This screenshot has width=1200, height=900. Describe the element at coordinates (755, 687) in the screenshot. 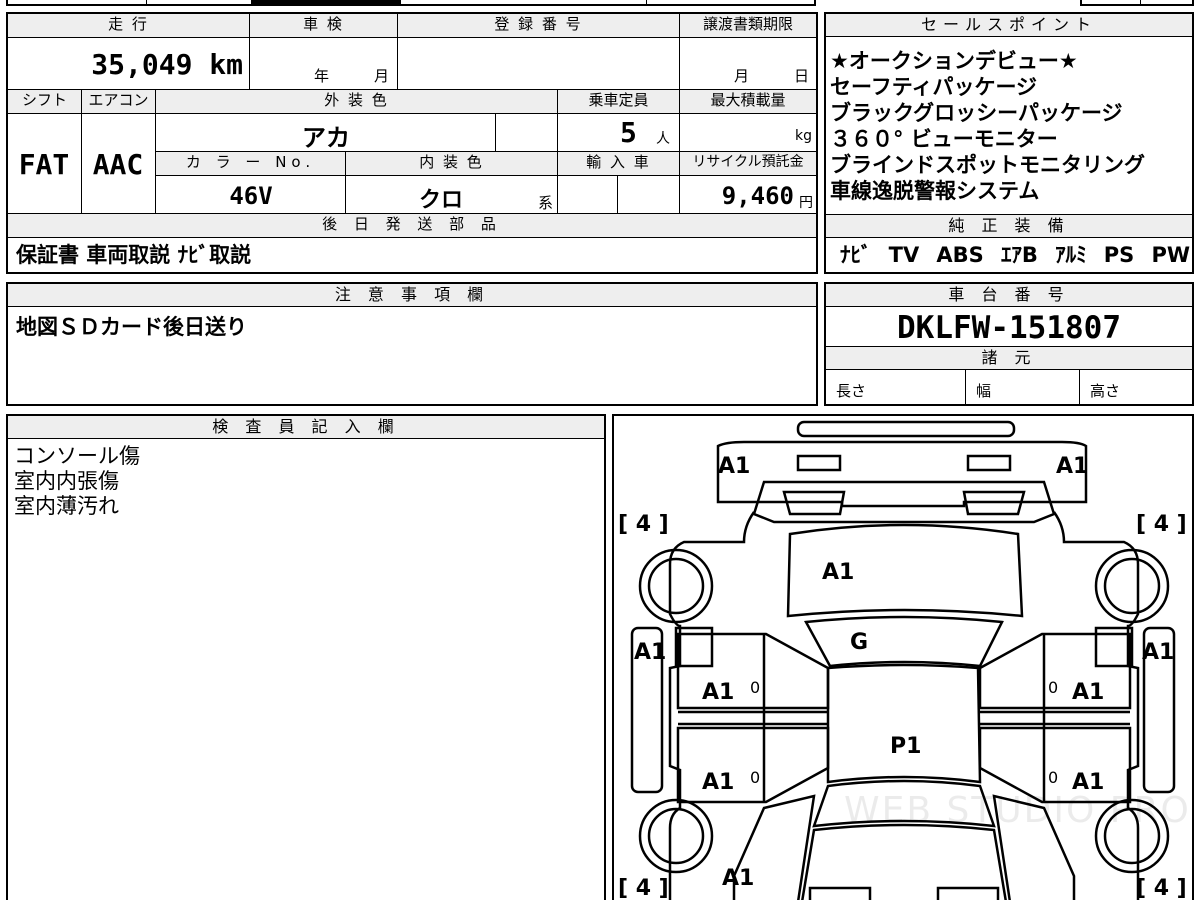

I see `mark-door-zero-fl: 0` at that location.